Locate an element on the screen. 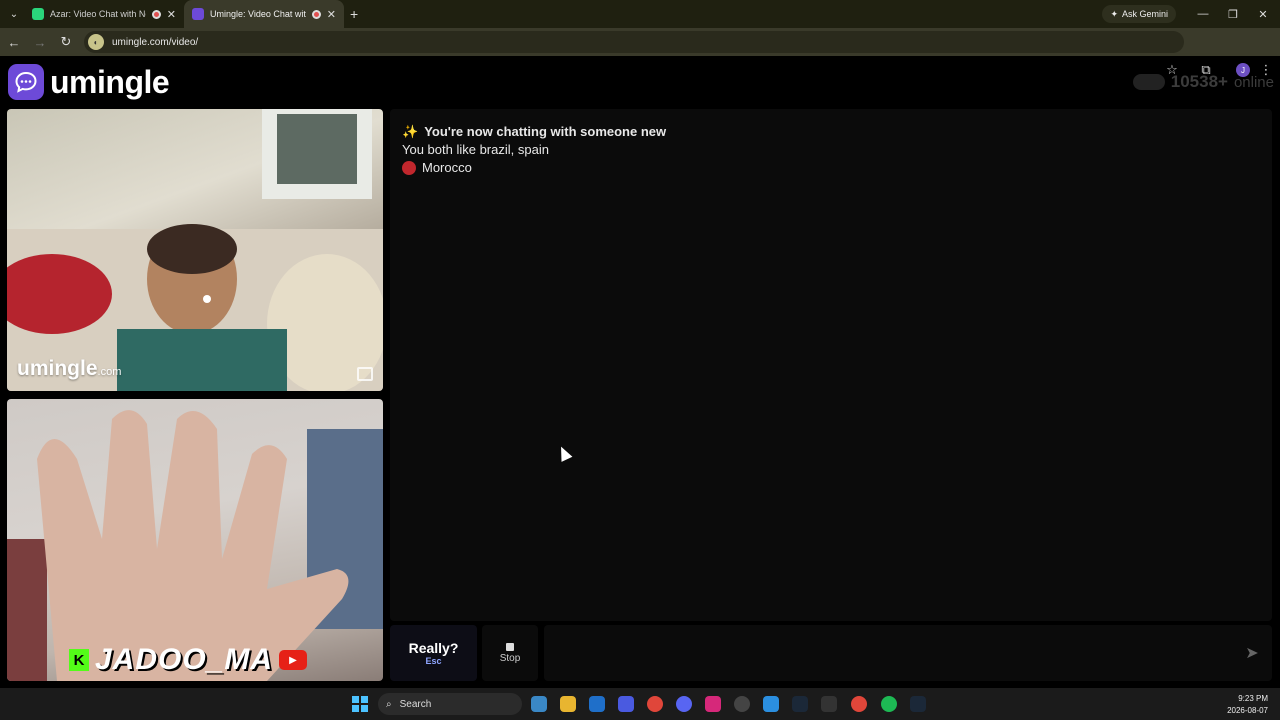  windows-taskbar: ⌕ Search 9:23 PM 2026-08-07 is located at coordinates (640, 704).